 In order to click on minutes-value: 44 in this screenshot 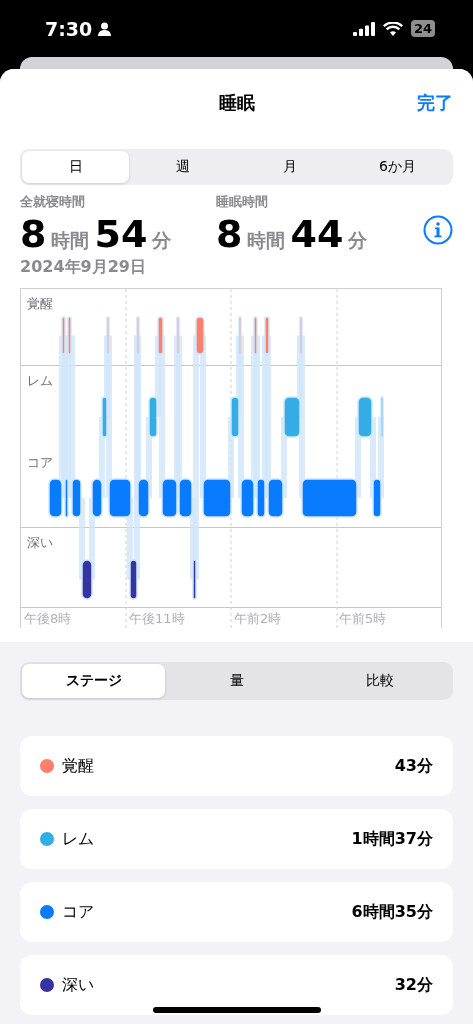, I will do `click(317, 234)`.